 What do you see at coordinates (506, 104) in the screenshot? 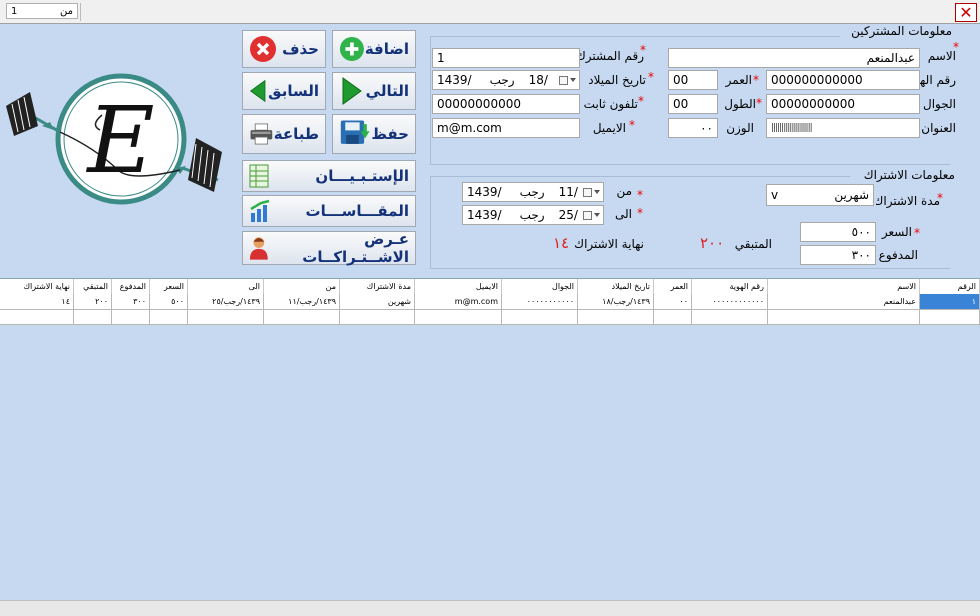
I see `landline-field` at bounding box center [506, 104].